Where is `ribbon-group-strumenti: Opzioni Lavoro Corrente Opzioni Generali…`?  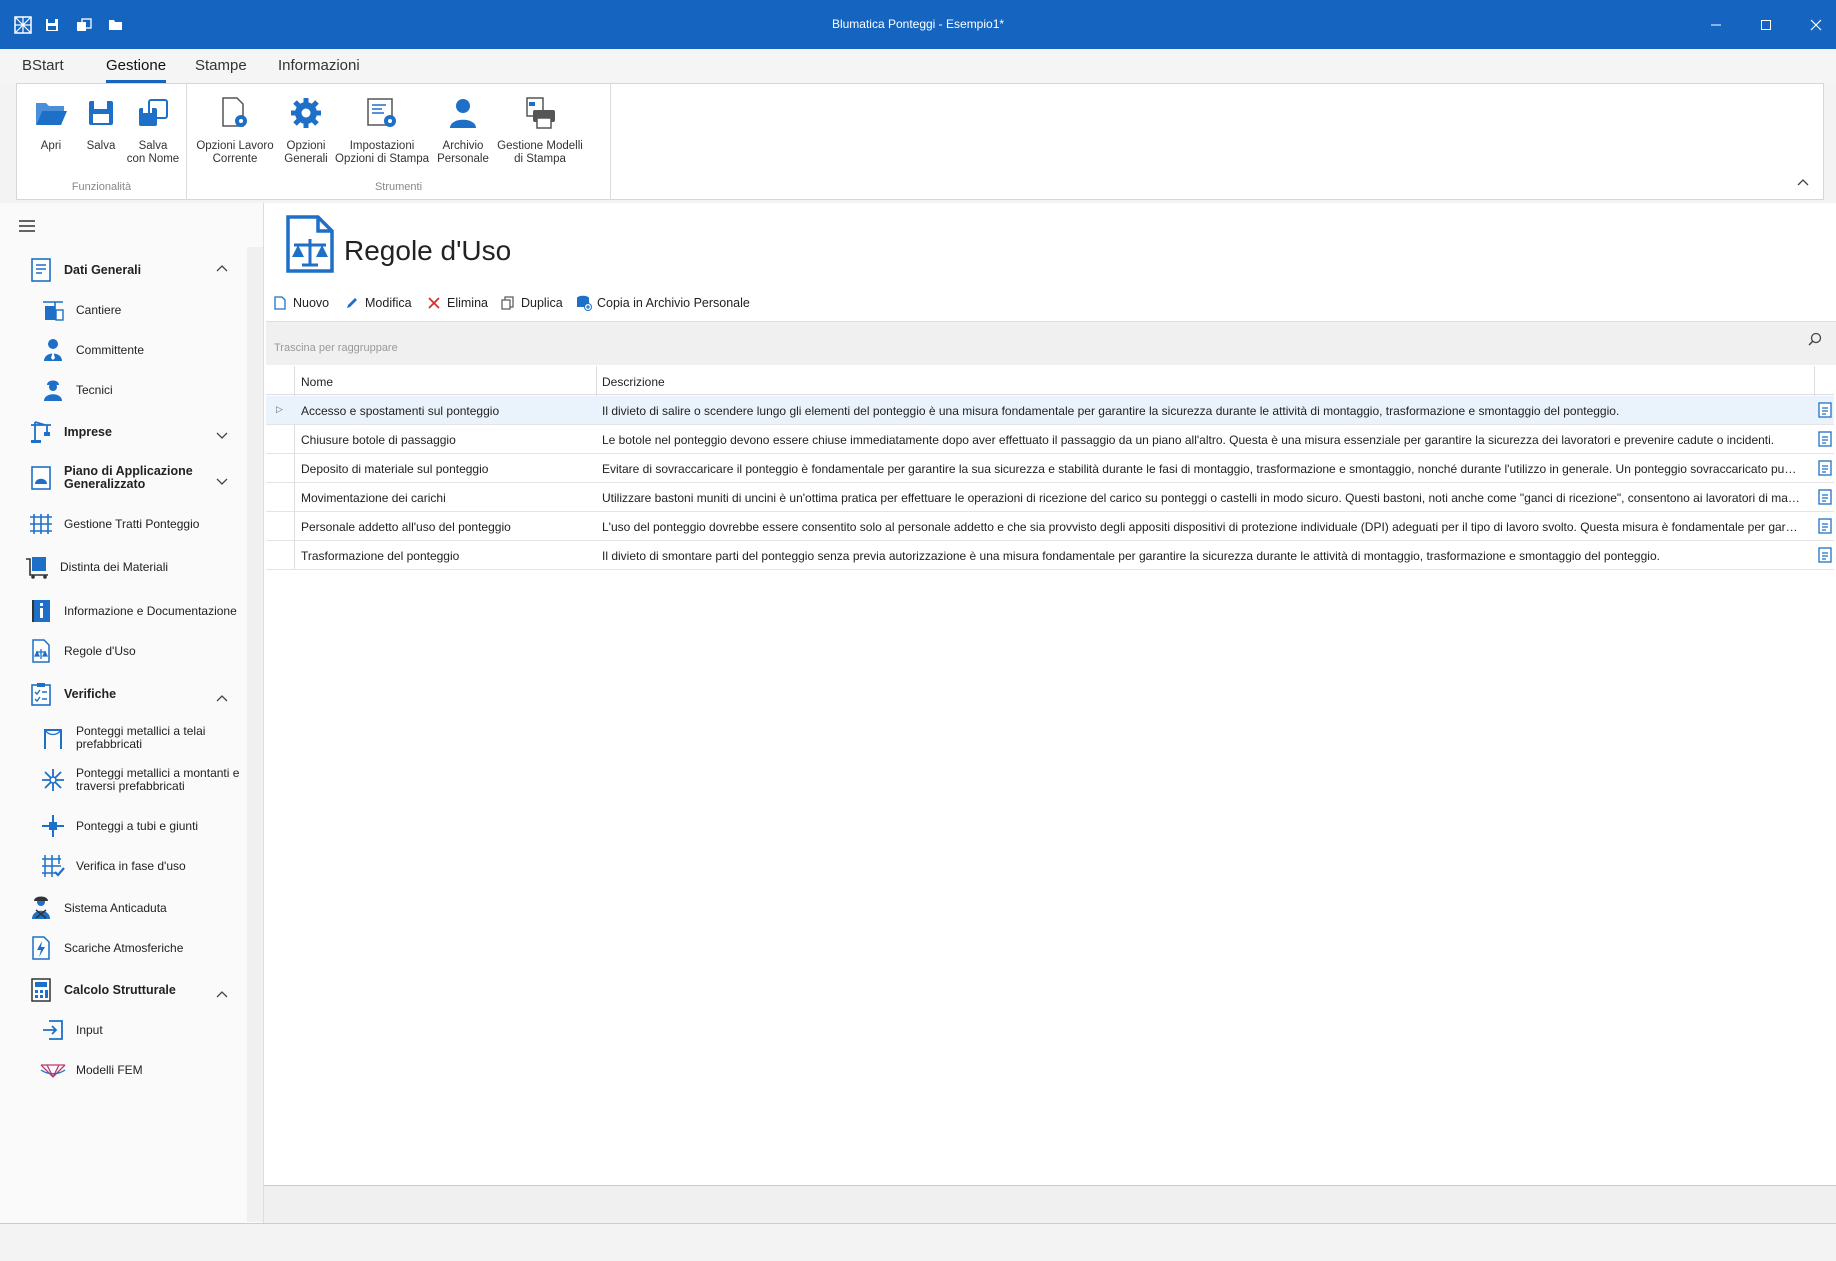 ribbon-group-strumenti: Opzioni Lavoro Corrente Opzioni Generali… is located at coordinates (399, 141).